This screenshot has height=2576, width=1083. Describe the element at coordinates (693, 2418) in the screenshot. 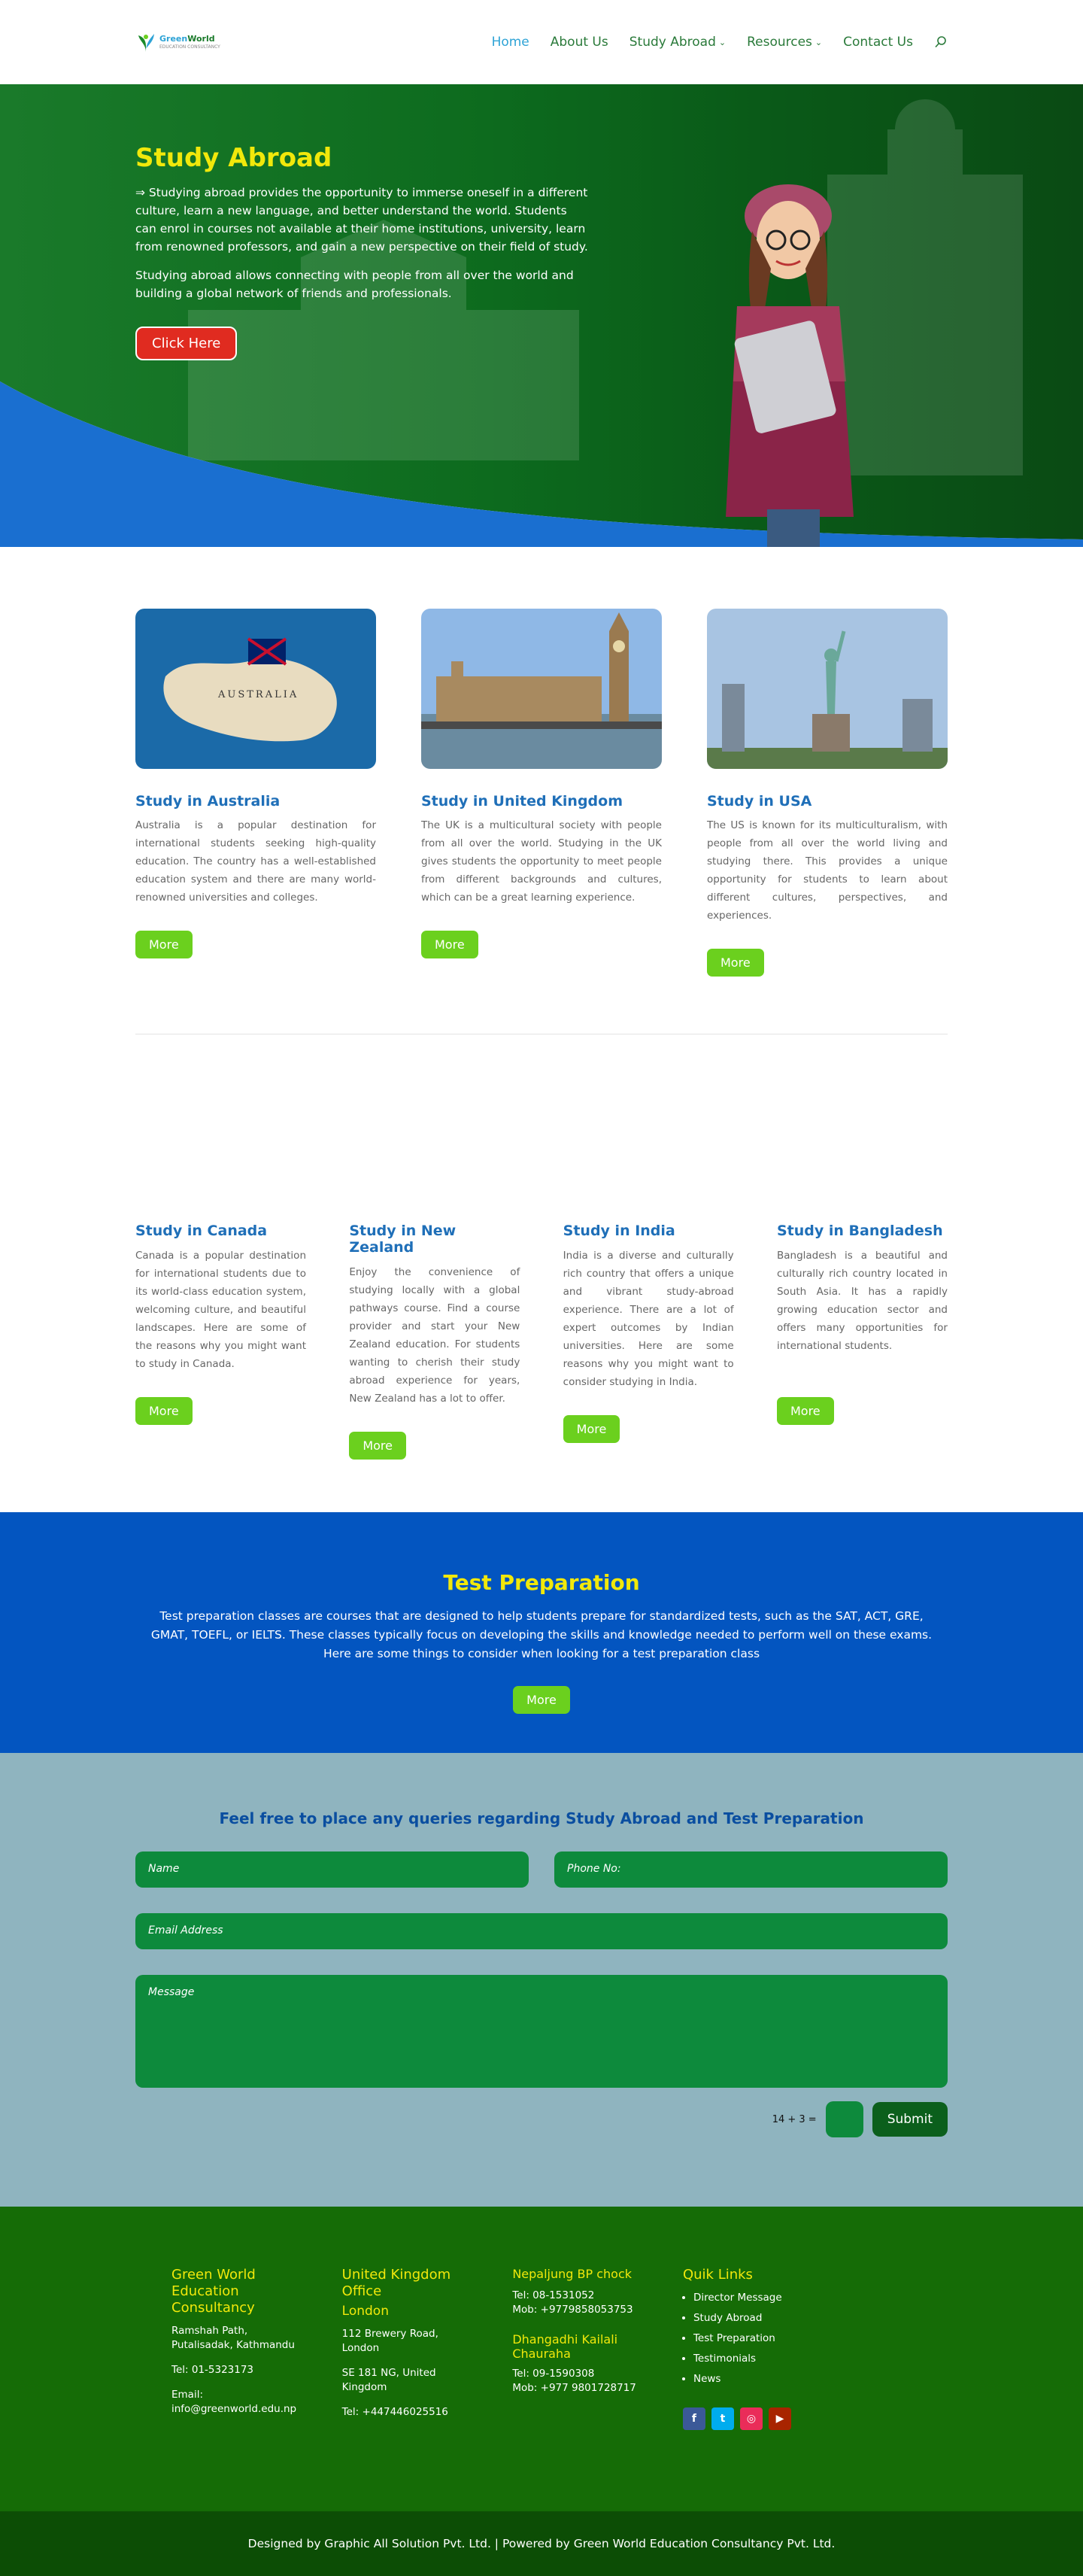

I see `facebook-icon: f` at that location.